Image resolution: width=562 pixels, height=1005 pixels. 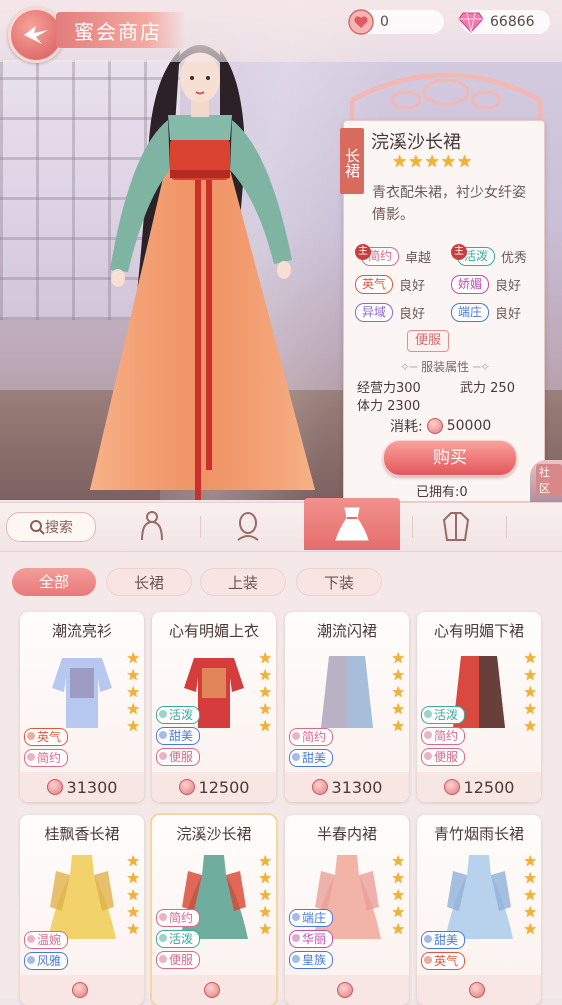 I want to click on filter-tops: 上装, so click(x=243, y=582).